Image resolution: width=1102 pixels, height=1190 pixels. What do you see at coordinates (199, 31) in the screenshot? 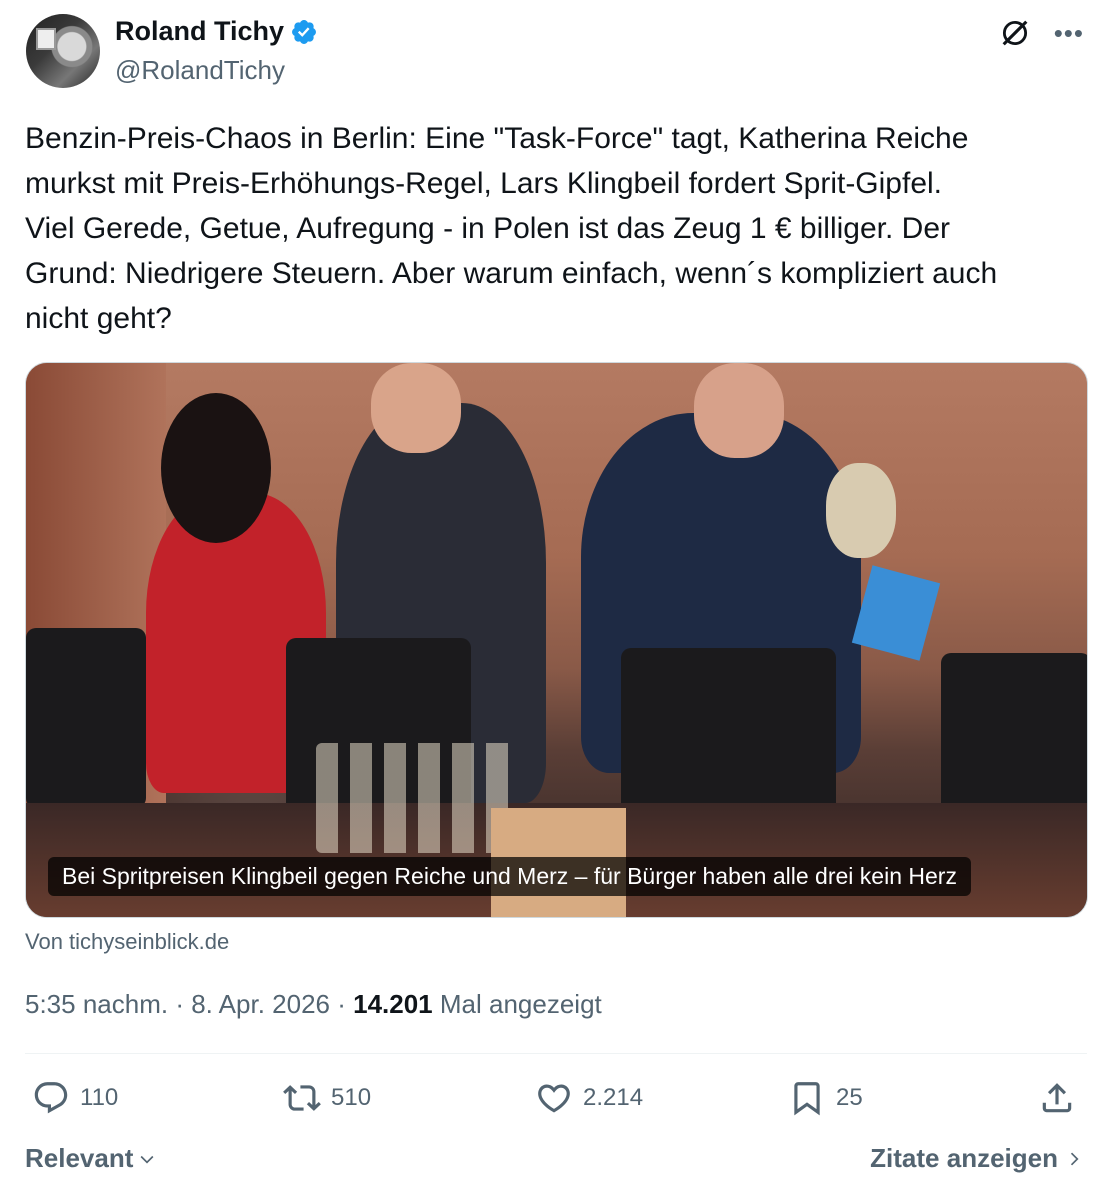
I see `author-name: Roland Tichy` at bounding box center [199, 31].